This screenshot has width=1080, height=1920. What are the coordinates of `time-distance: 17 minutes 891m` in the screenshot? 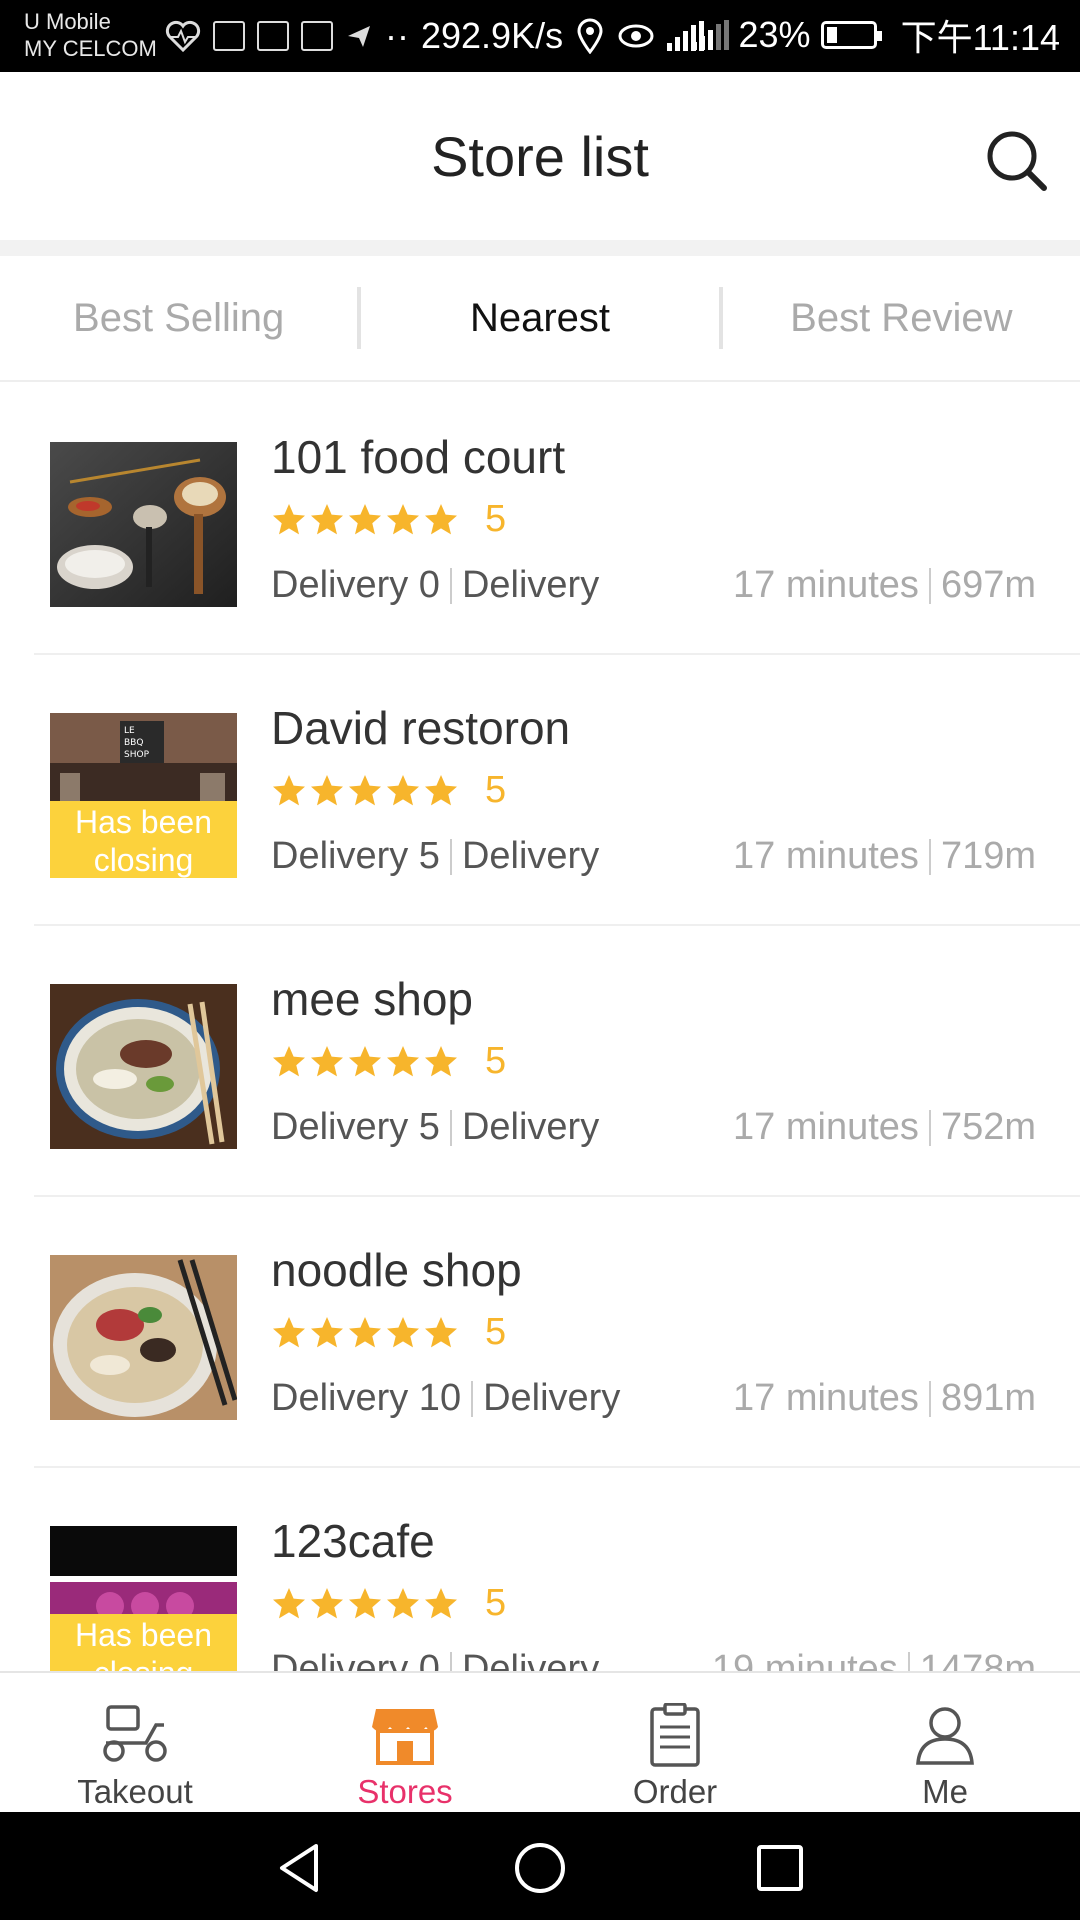 It's located at (884, 1398).